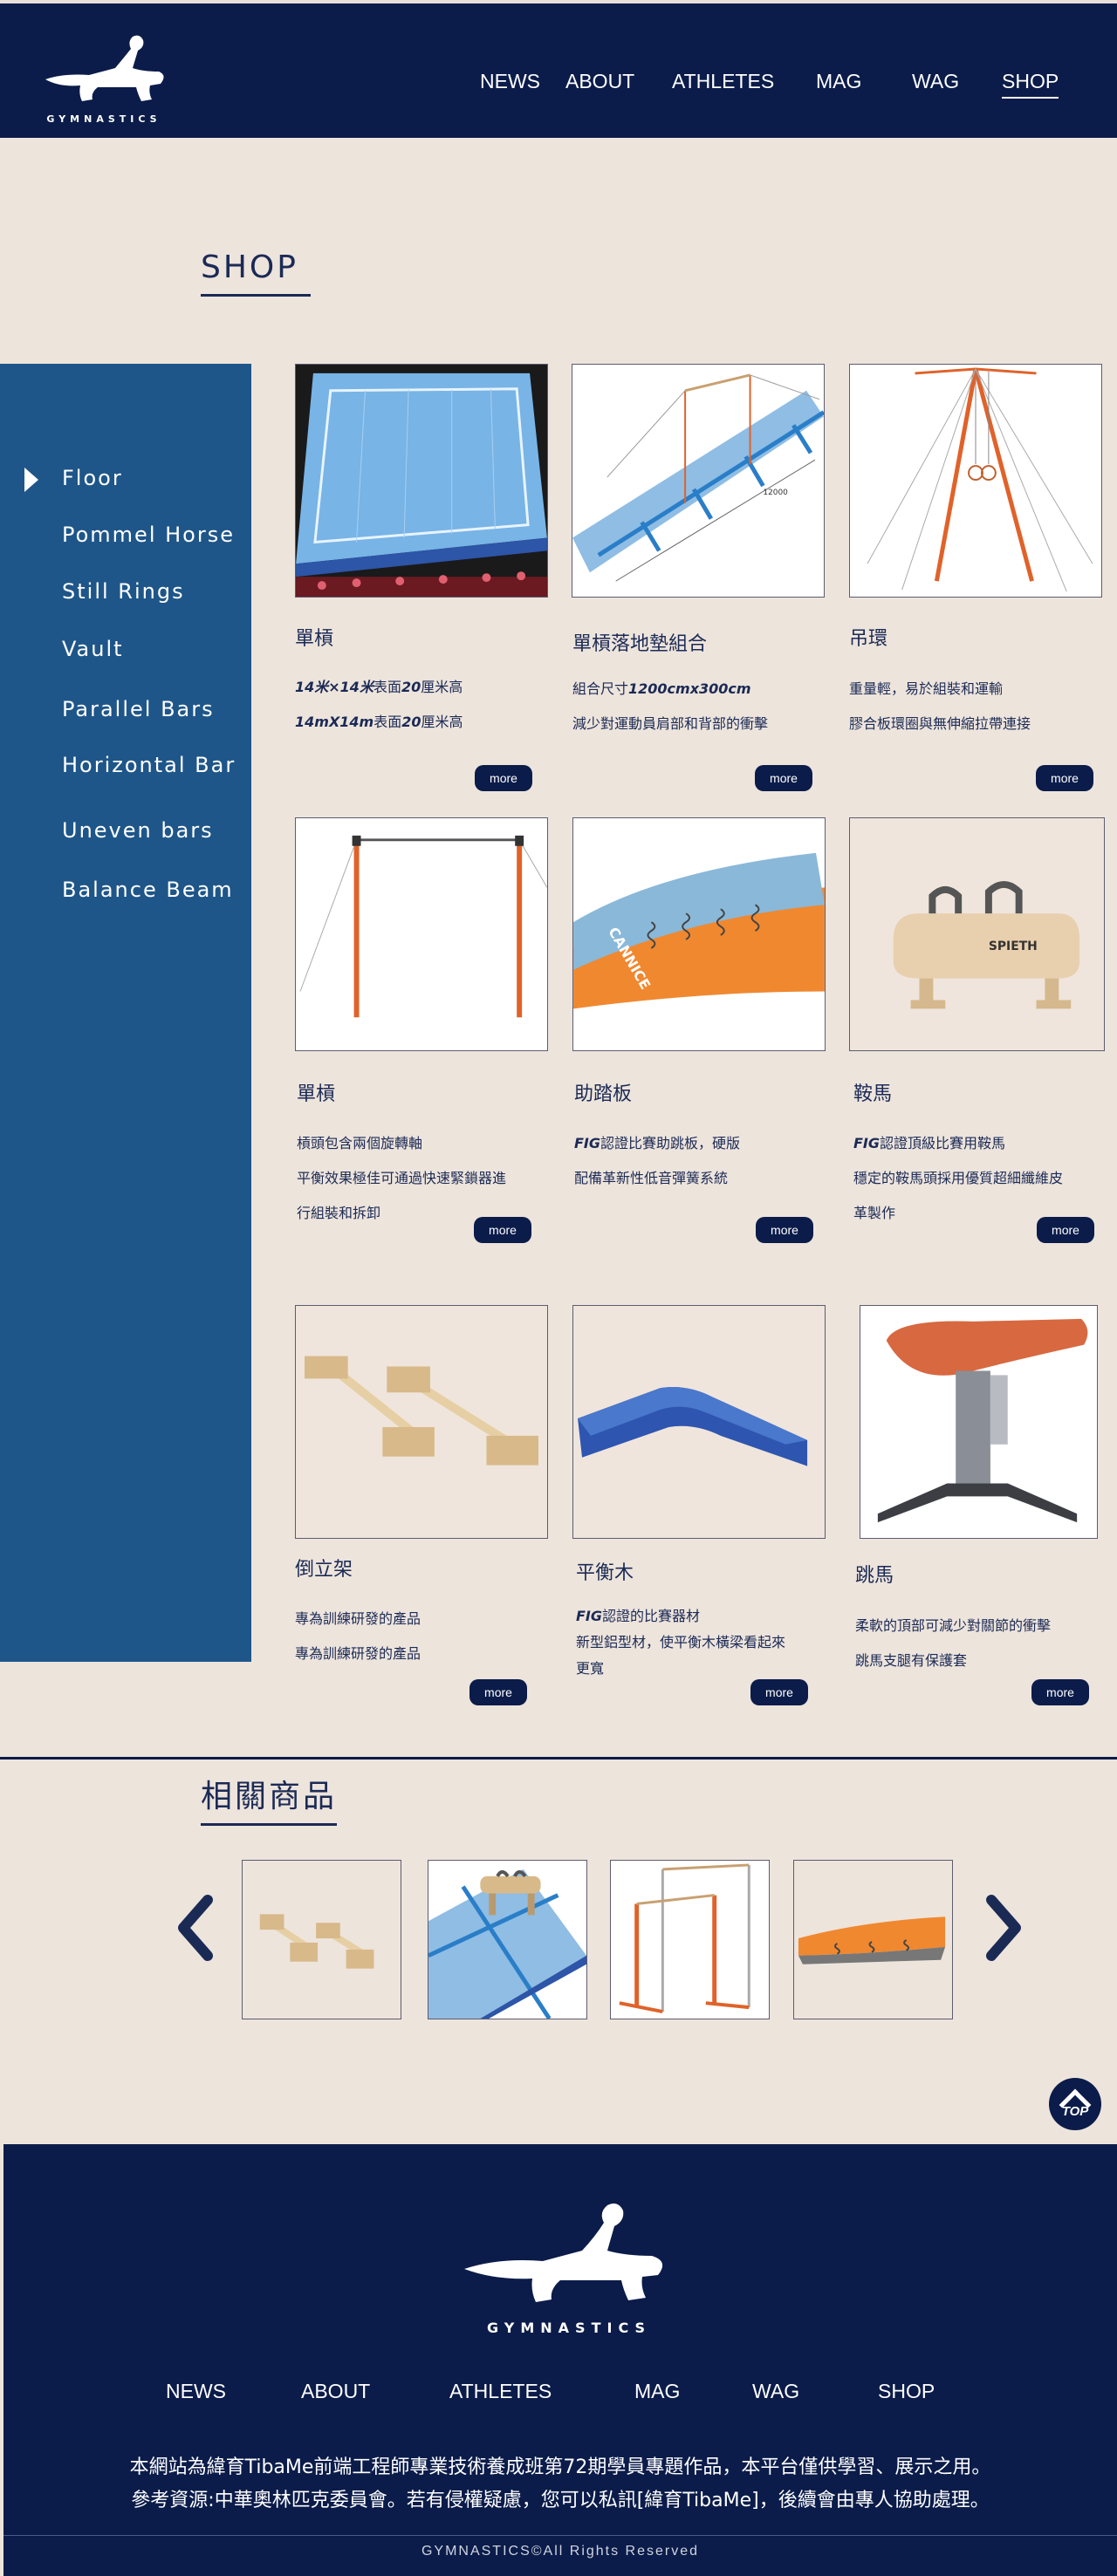 The image size is (1117, 2576). Describe the element at coordinates (148, 890) in the screenshot. I see `sidebar-item-balance-beam: Balance Beam` at that location.